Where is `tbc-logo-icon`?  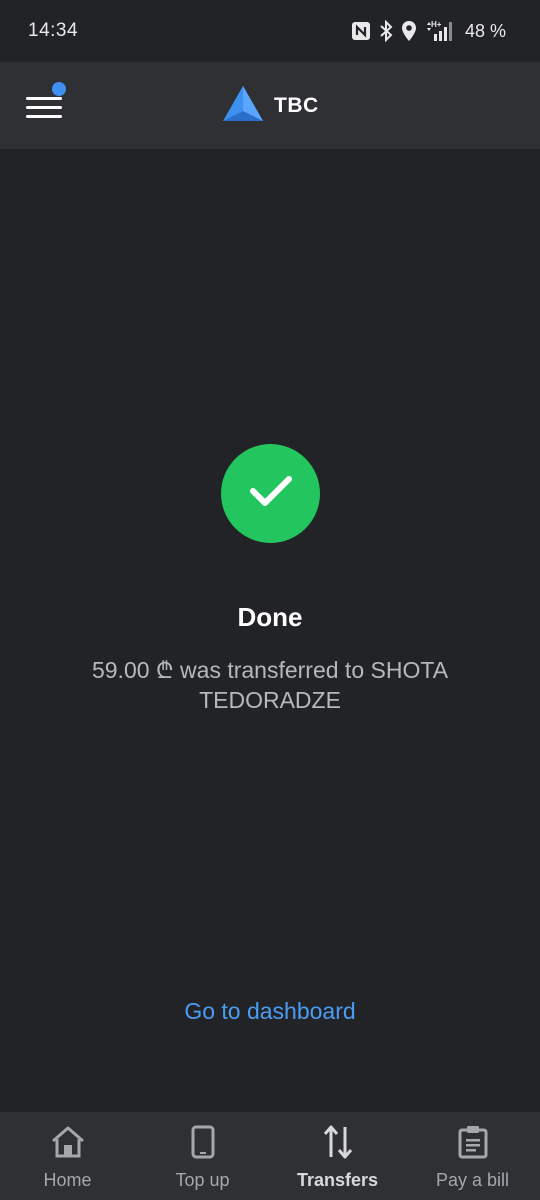
tbc-logo-icon is located at coordinates (243, 106).